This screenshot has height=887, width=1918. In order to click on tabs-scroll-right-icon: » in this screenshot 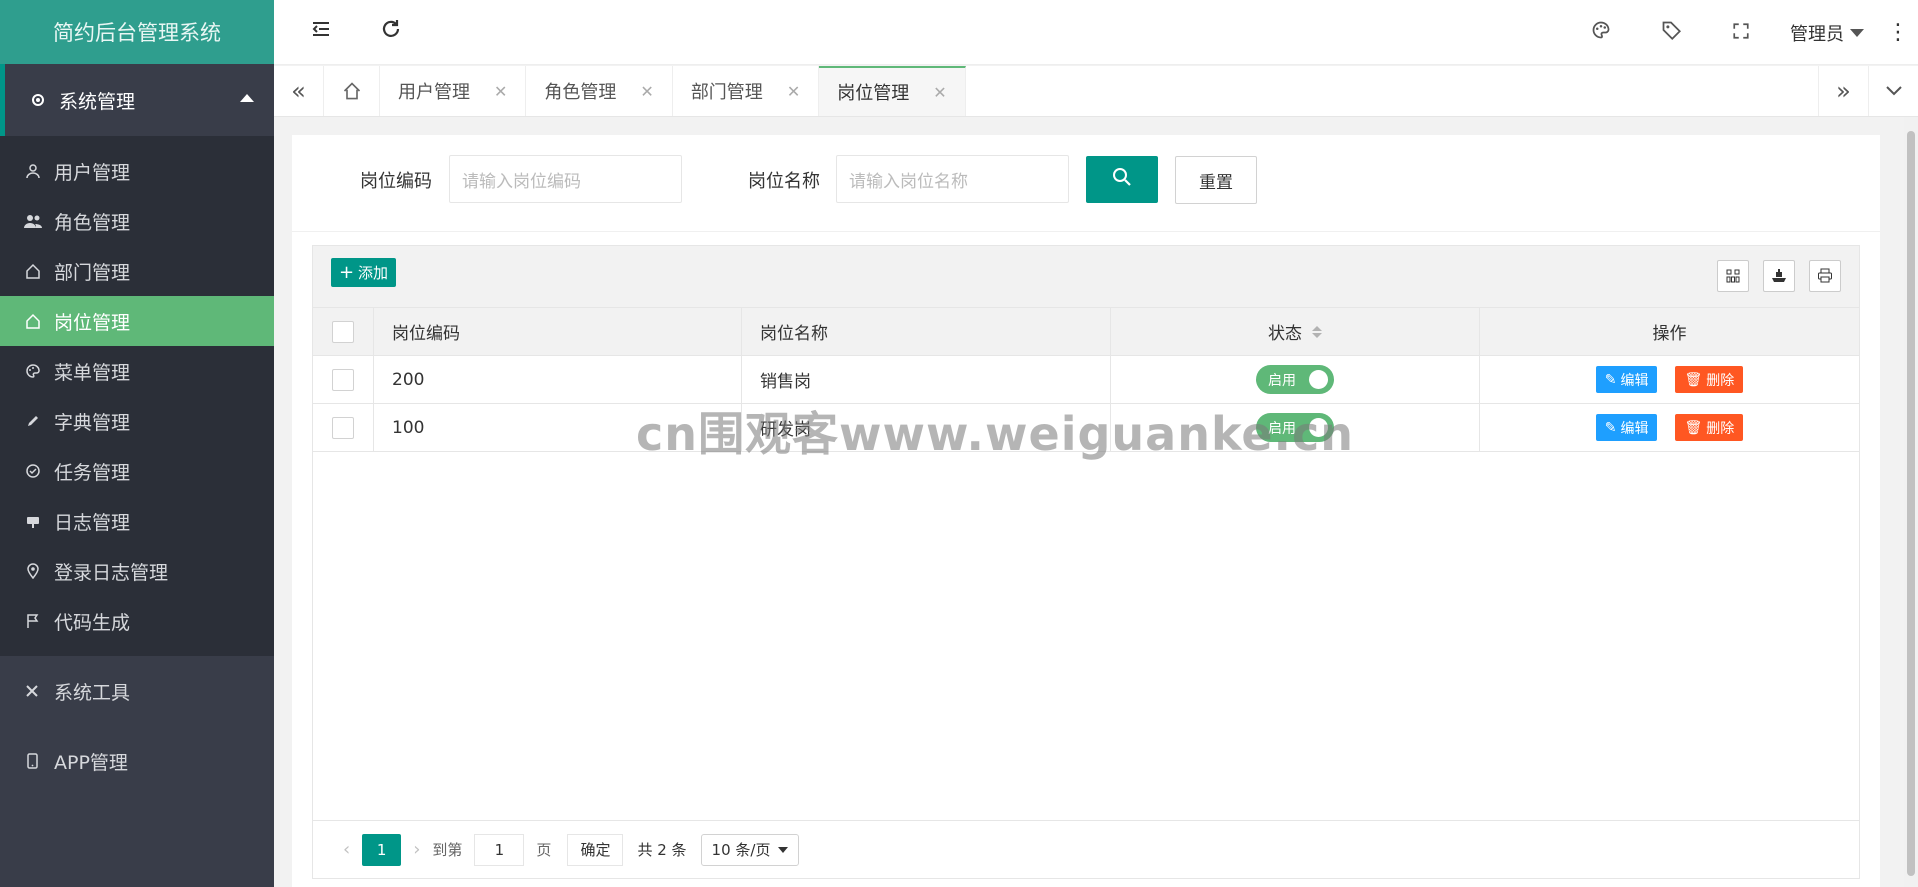, I will do `click(1843, 91)`.